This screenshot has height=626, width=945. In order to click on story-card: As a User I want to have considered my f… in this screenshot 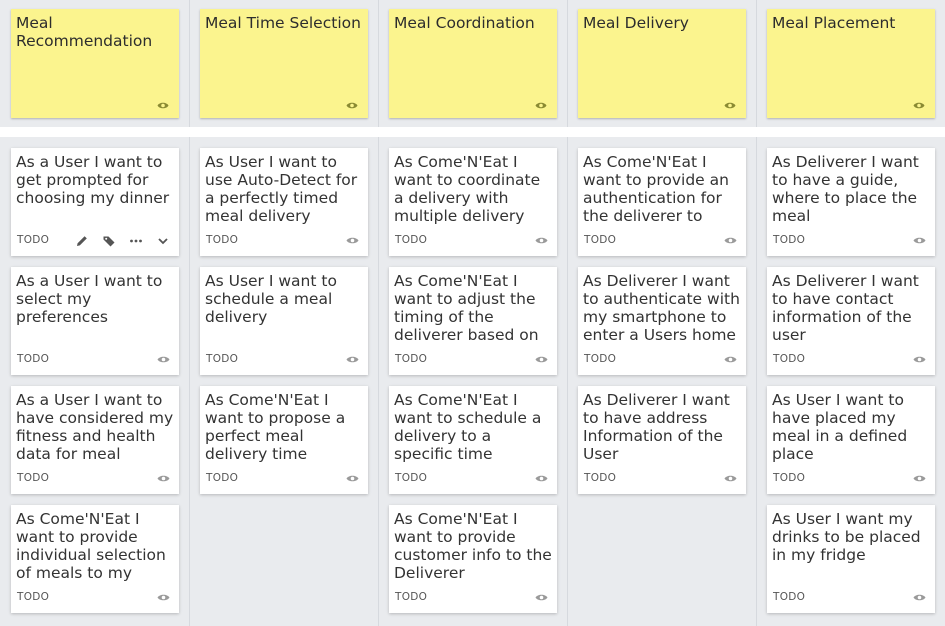, I will do `click(95, 440)`.